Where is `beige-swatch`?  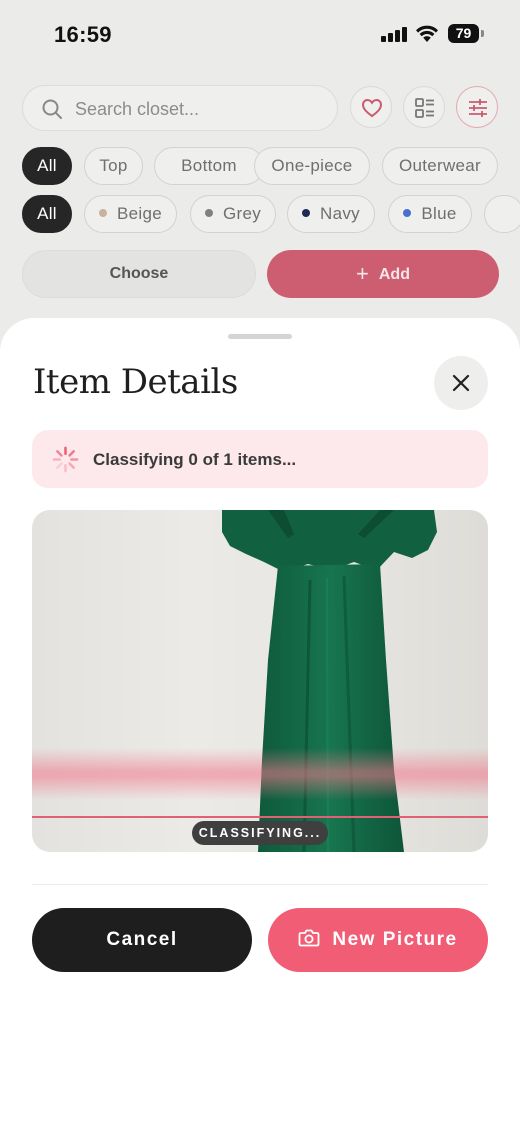 beige-swatch is located at coordinates (103, 213).